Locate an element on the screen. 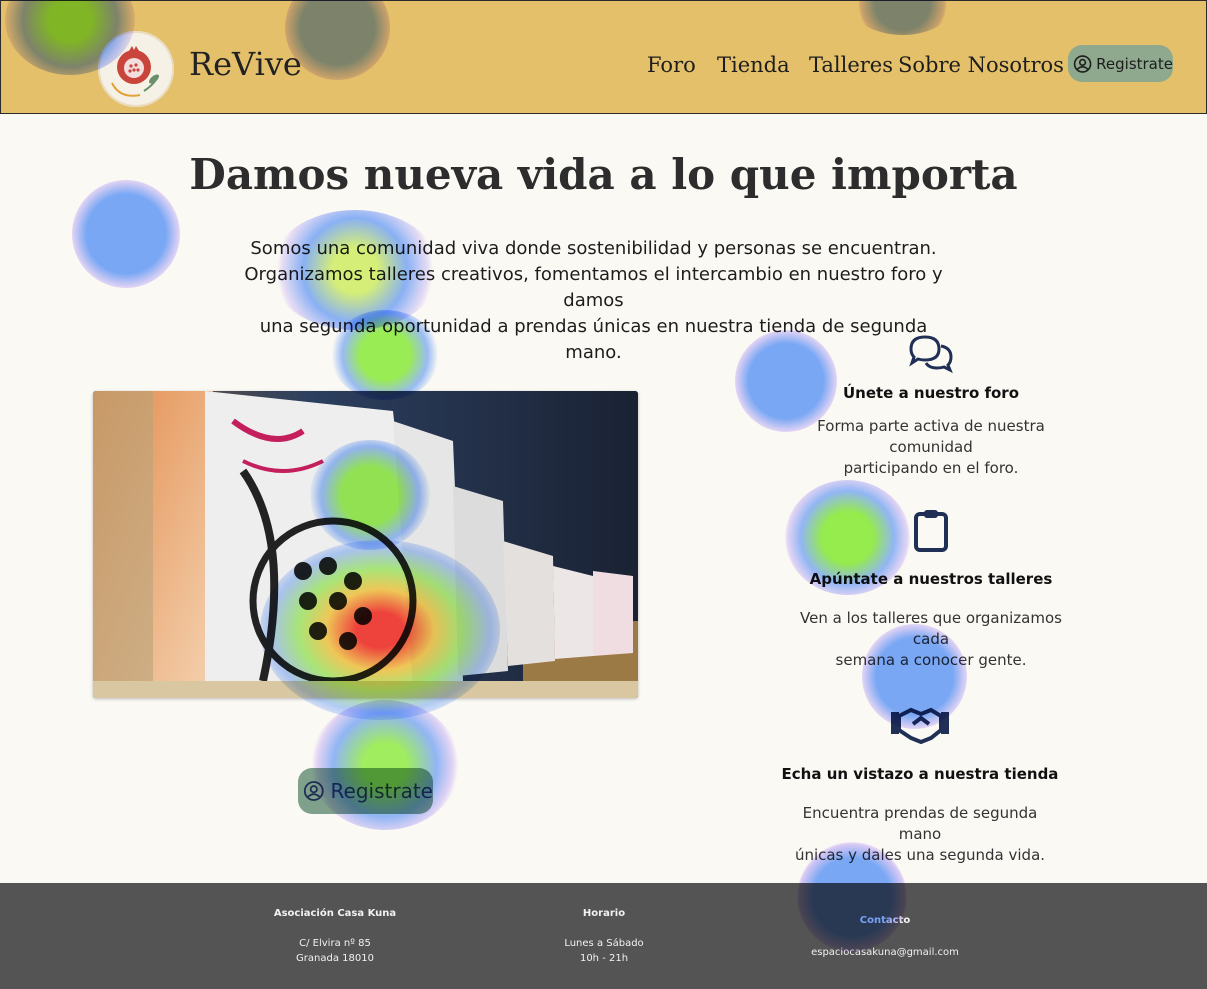 The width and height of the screenshot is (1207, 989). nav-talleres: Talleres is located at coordinates (851, 65).